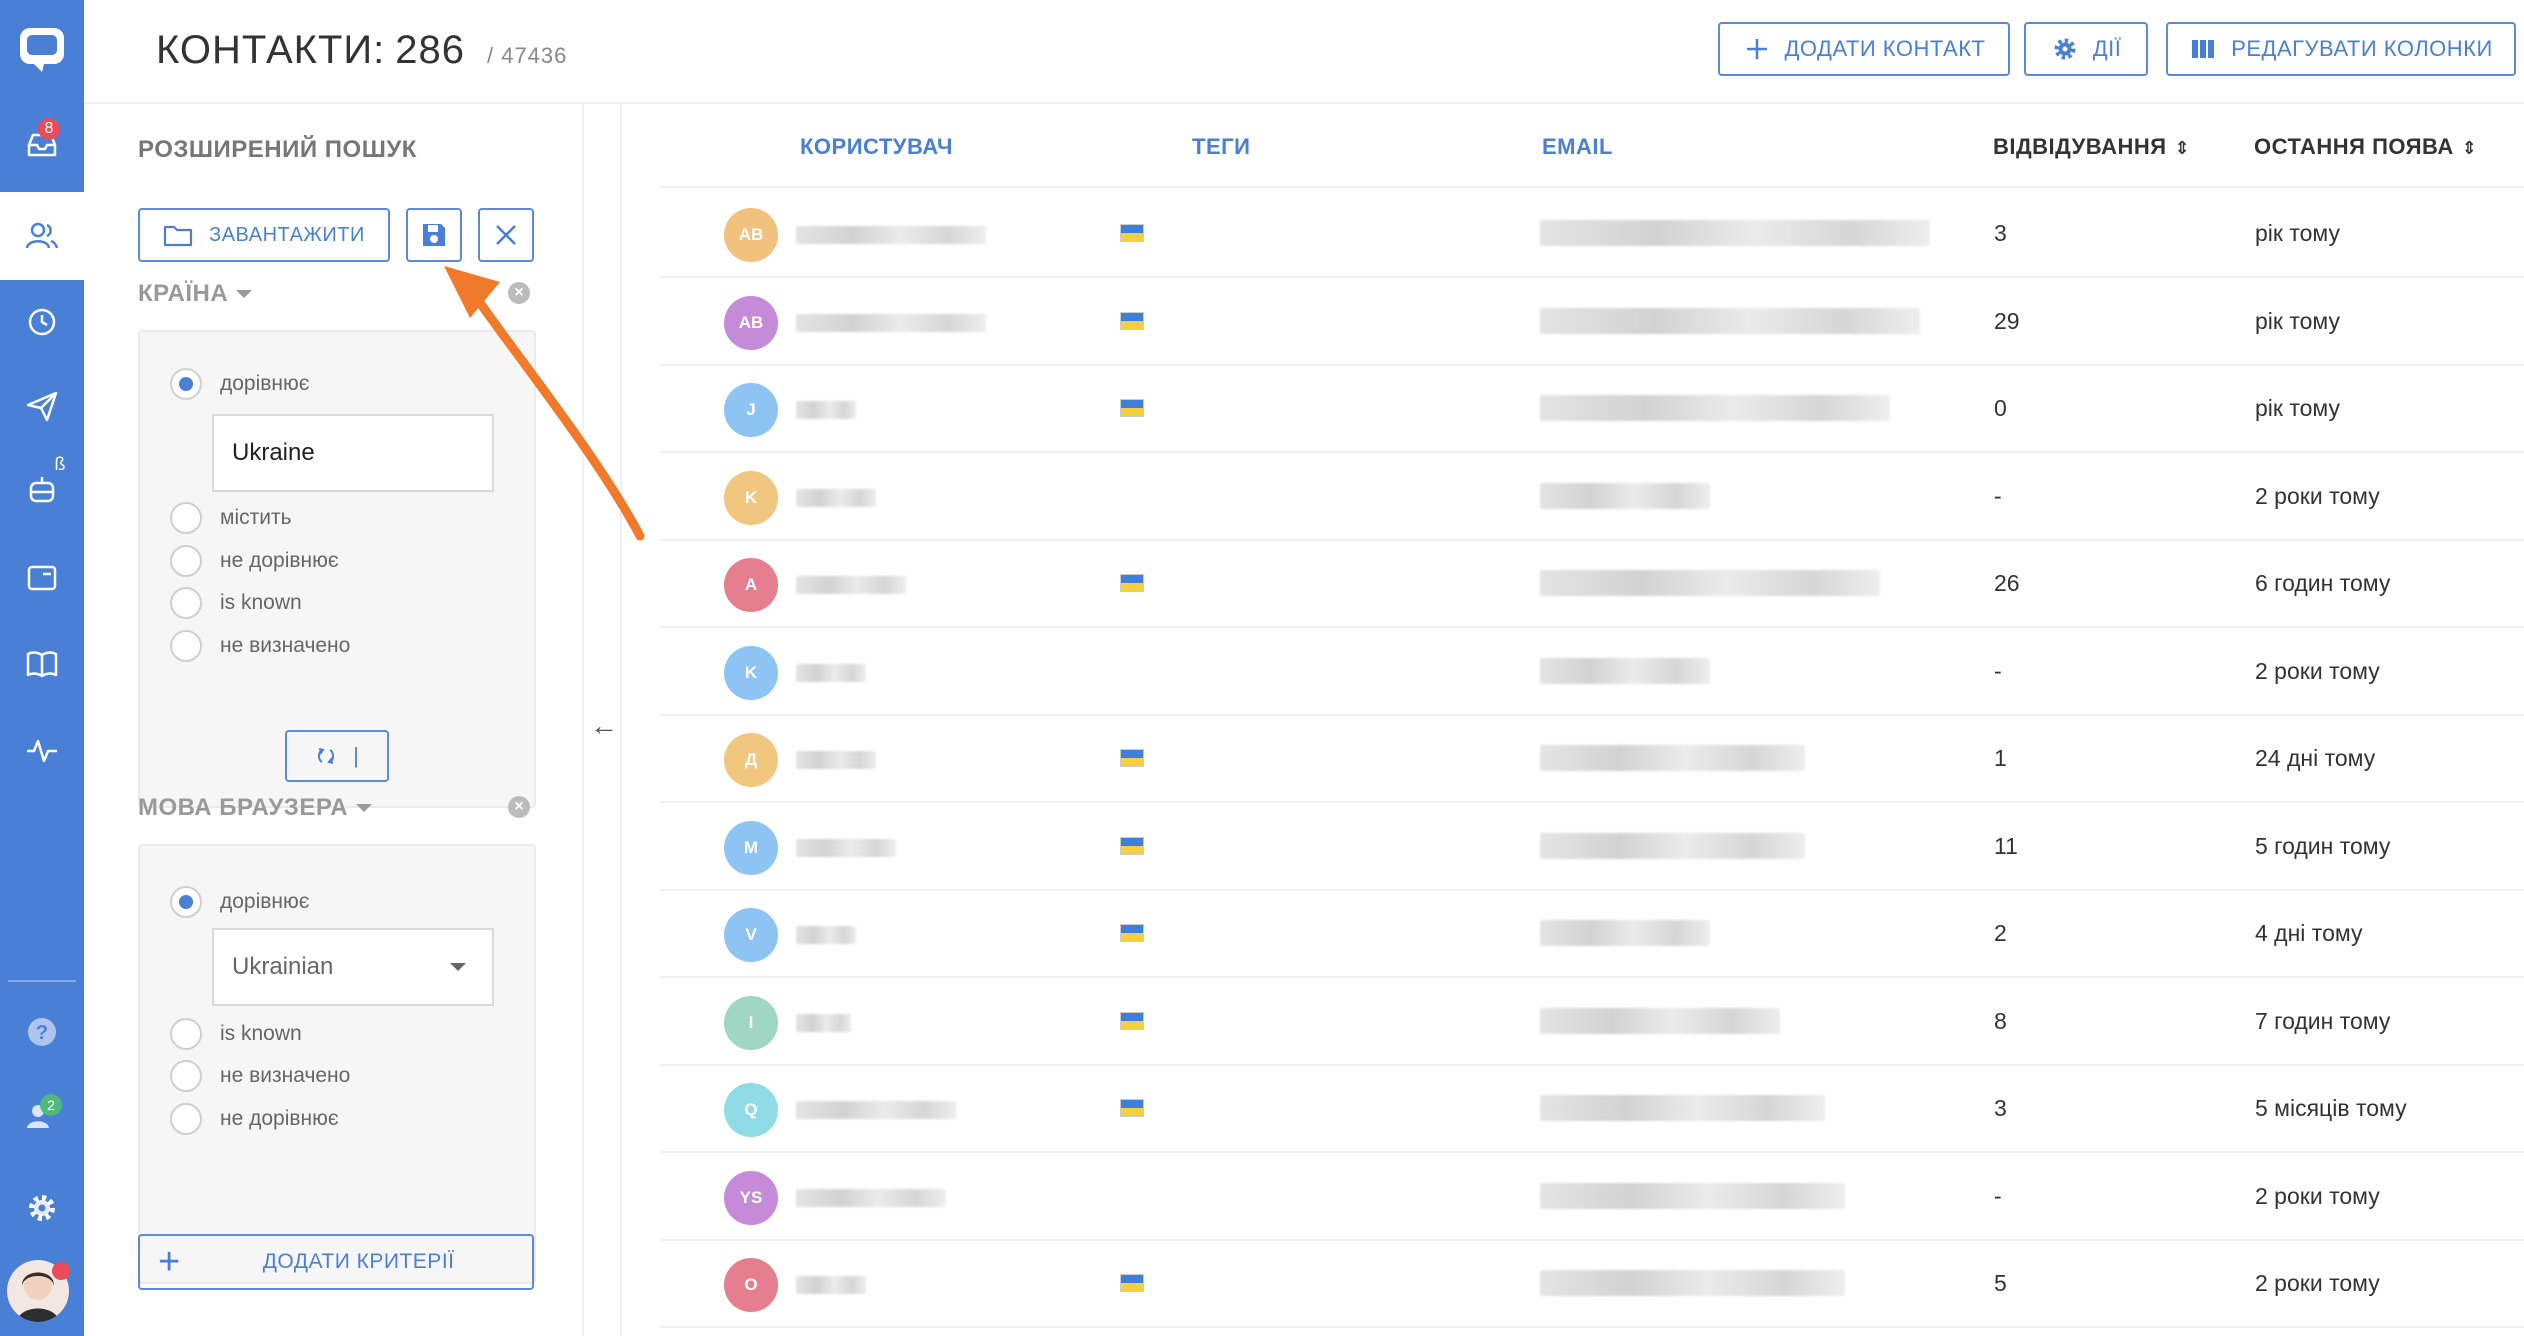  I want to click on country-option-contains: містить, so click(231, 518).